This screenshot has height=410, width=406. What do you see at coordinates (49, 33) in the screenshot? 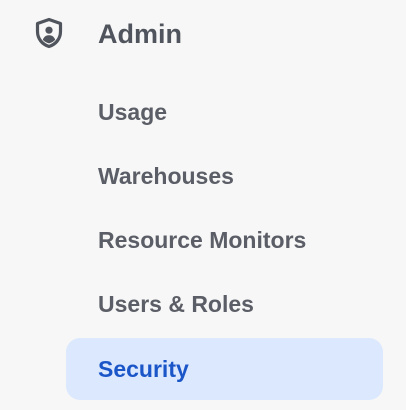
I see `shield-user-icon` at bounding box center [49, 33].